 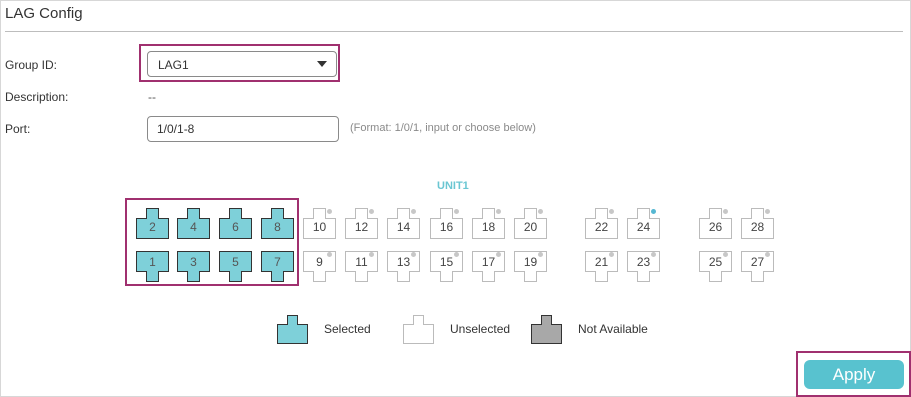 I want to click on port-20: 20, so click(x=530, y=223).